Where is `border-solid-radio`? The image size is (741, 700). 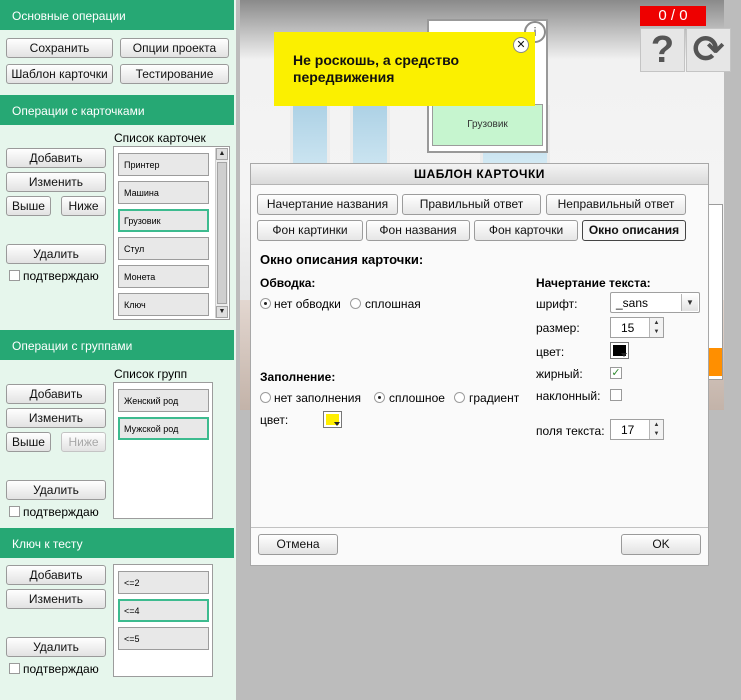
border-solid-radio is located at coordinates (355, 303).